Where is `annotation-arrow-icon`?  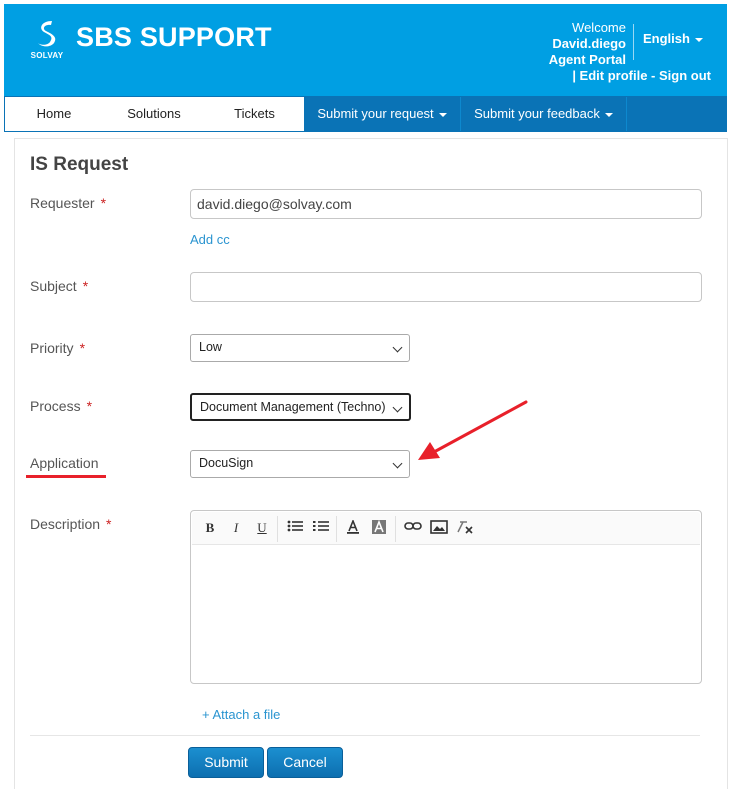
annotation-arrow-icon is located at coordinates (473, 430).